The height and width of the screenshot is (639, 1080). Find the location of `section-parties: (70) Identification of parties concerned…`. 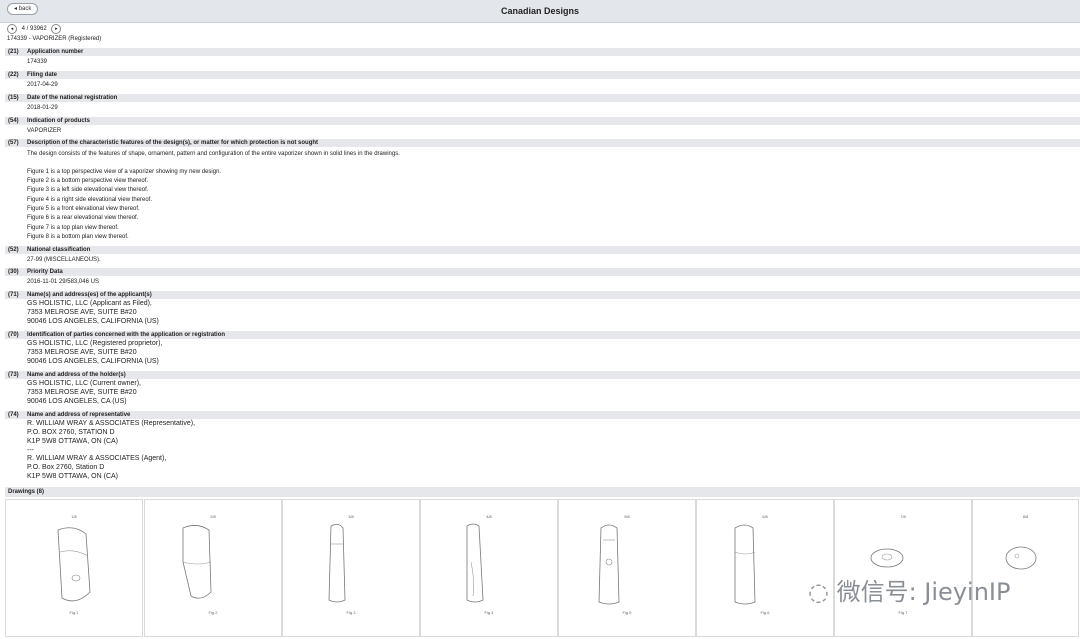

section-parties: (70) Identification of parties concerned… is located at coordinates (542, 335).